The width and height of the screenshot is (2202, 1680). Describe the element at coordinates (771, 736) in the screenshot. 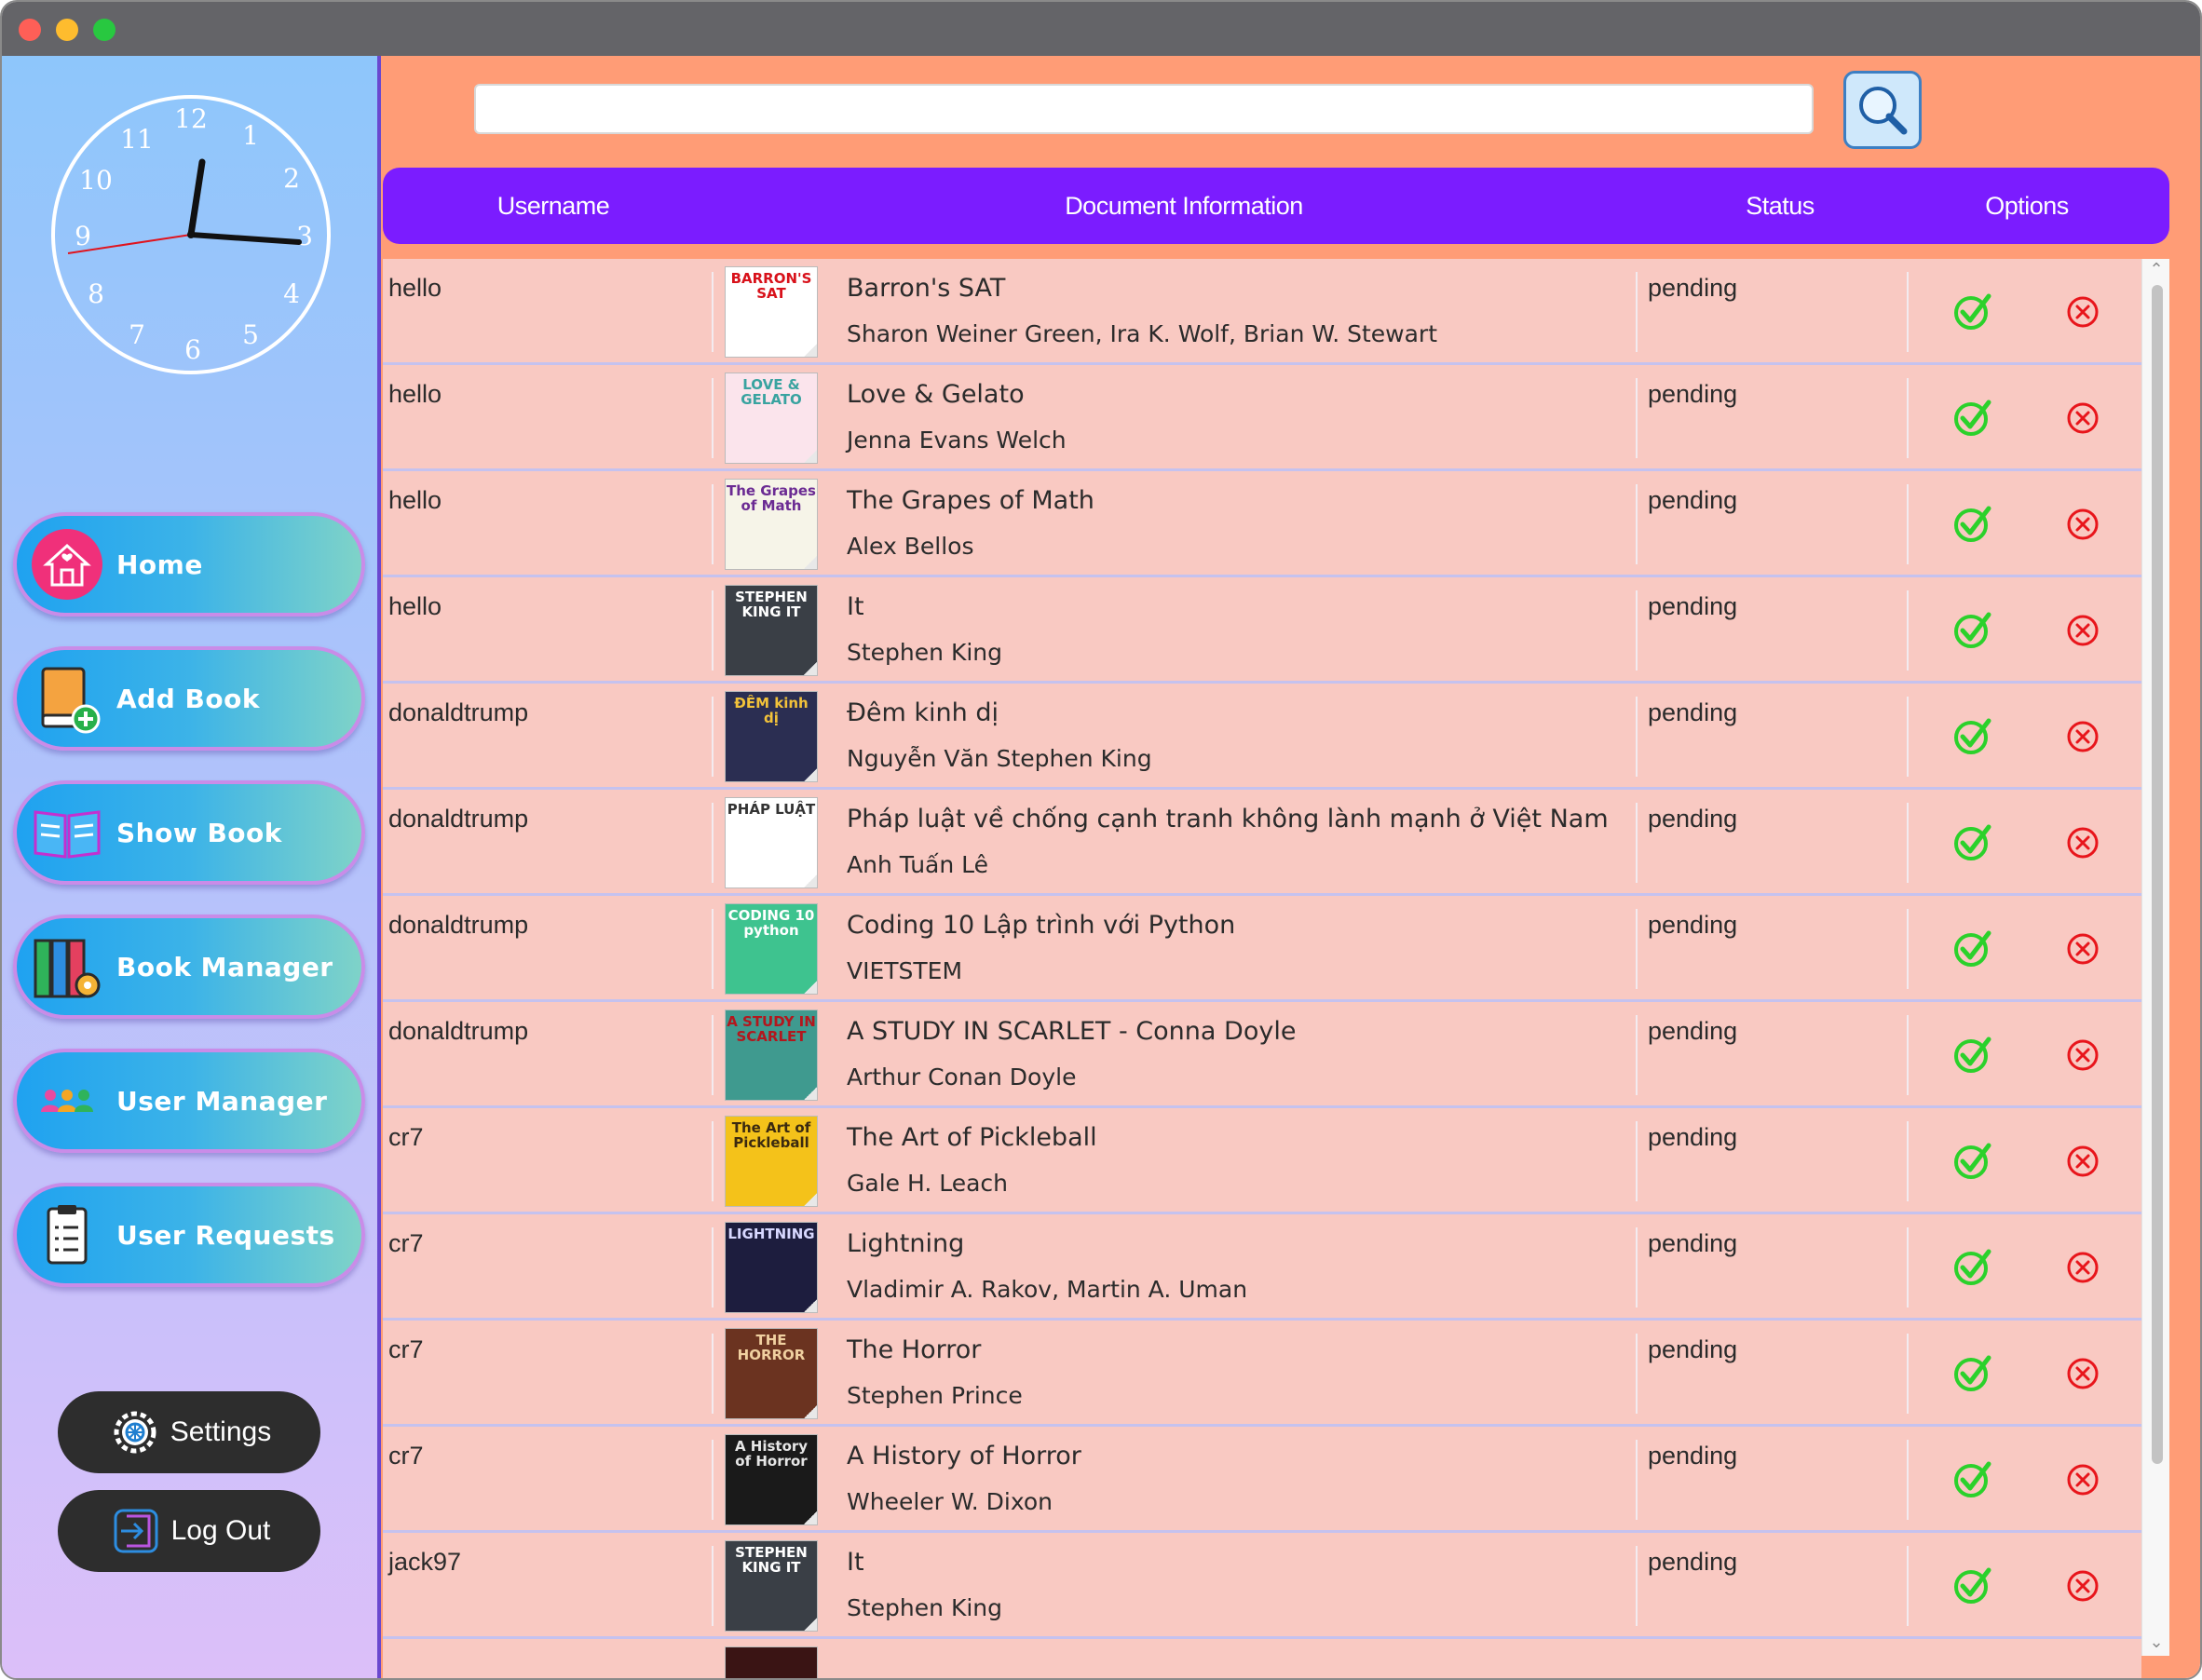

I see `book-cover-image: ĐÊM kinh dị` at that location.